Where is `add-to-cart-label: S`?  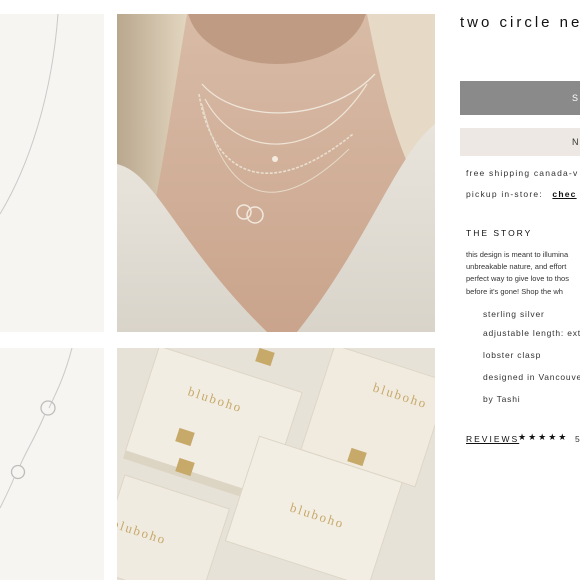
add-to-cart-label: S is located at coordinates (576, 98).